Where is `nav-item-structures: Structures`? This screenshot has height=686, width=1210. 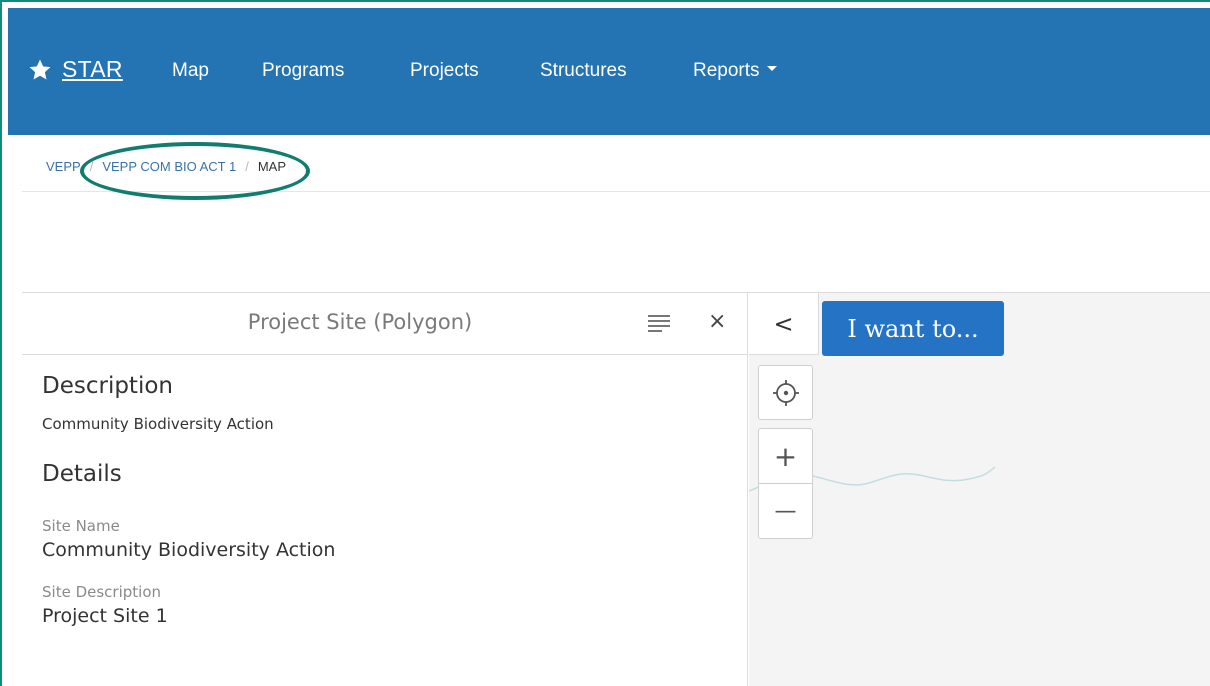 nav-item-structures: Structures is located at coordinates (583, 71).